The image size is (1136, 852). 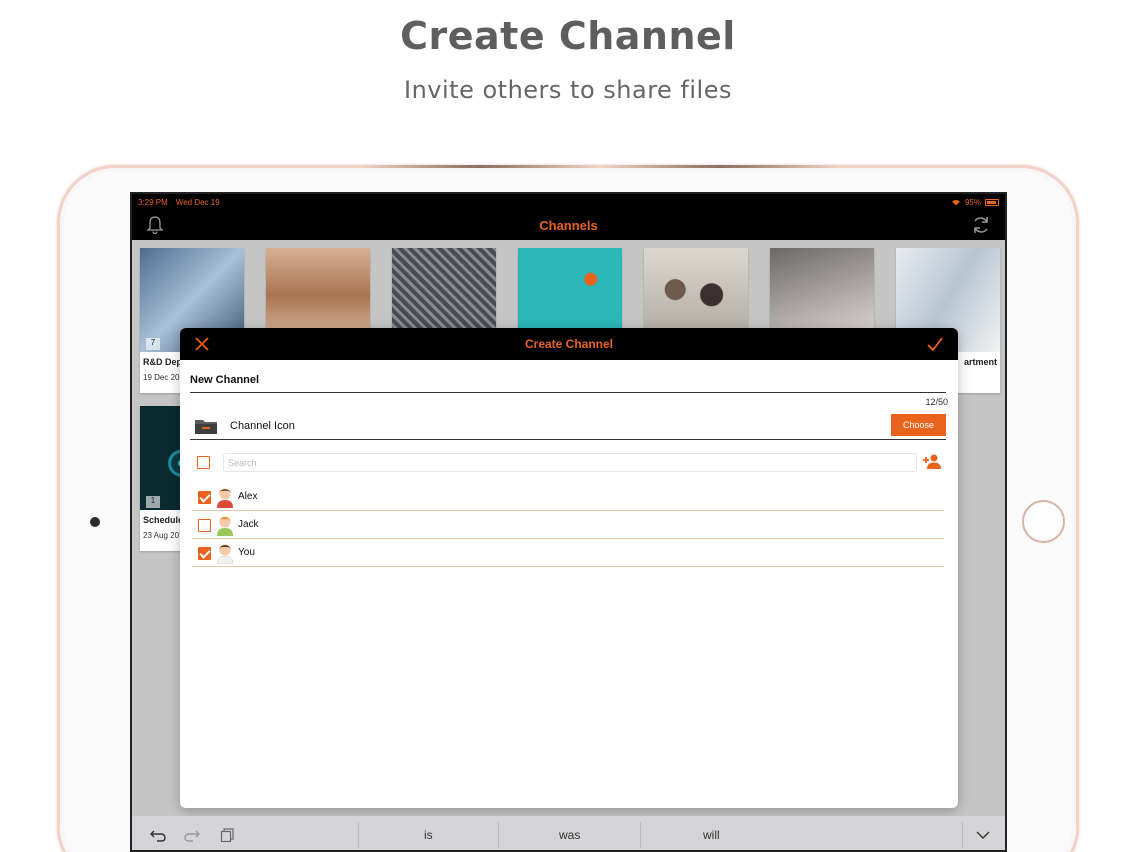 What do you see at coordinates (206, 426) in the screenshot?
I see `folder-icon` at bounding box center [206, 426].